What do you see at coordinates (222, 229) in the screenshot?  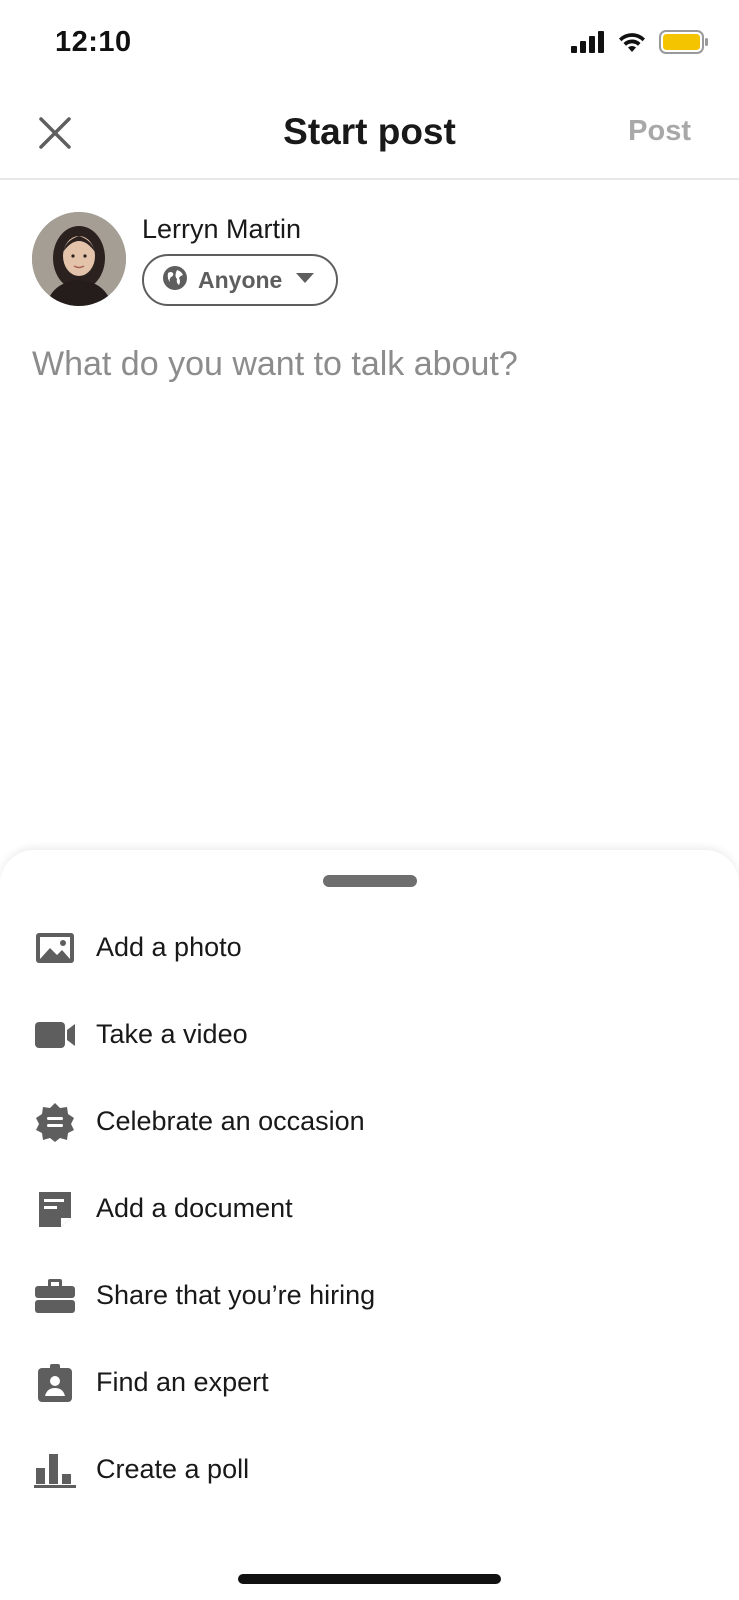 I see `author-name: Lerryn Martin` at bounding box center [222, 229].